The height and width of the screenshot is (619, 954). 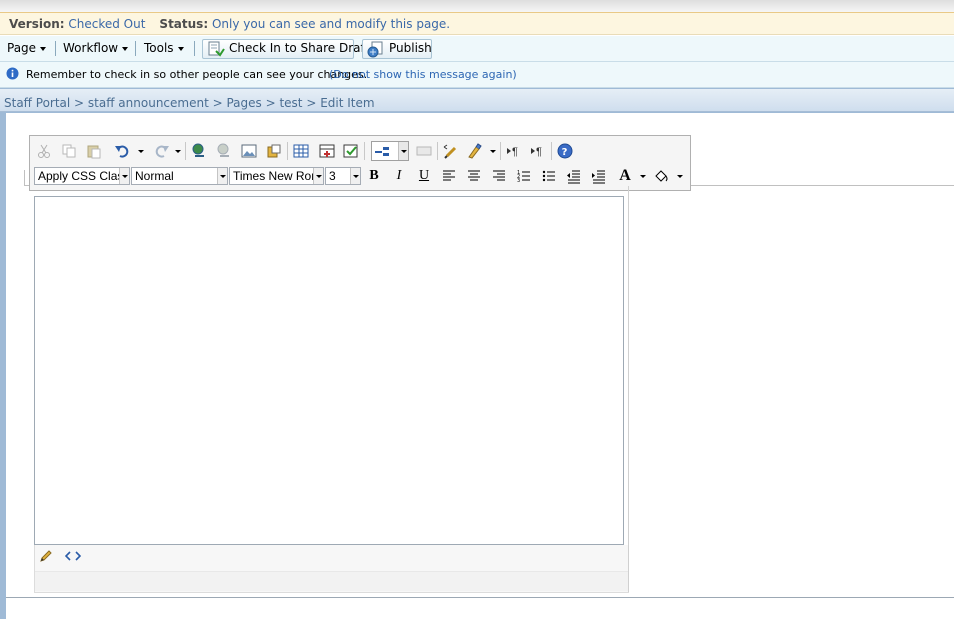 I want to click on table-properties-icon, so click(x=351, y=151).